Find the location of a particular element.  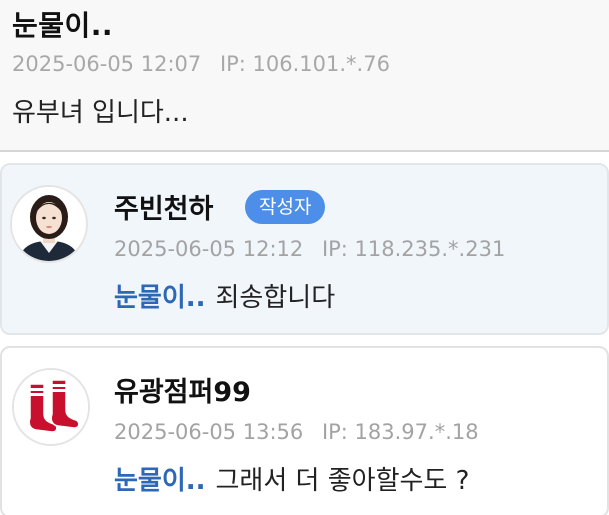

reply-body: 그래서 더 좋아할수도 ? is located at coordinates (342, 481).